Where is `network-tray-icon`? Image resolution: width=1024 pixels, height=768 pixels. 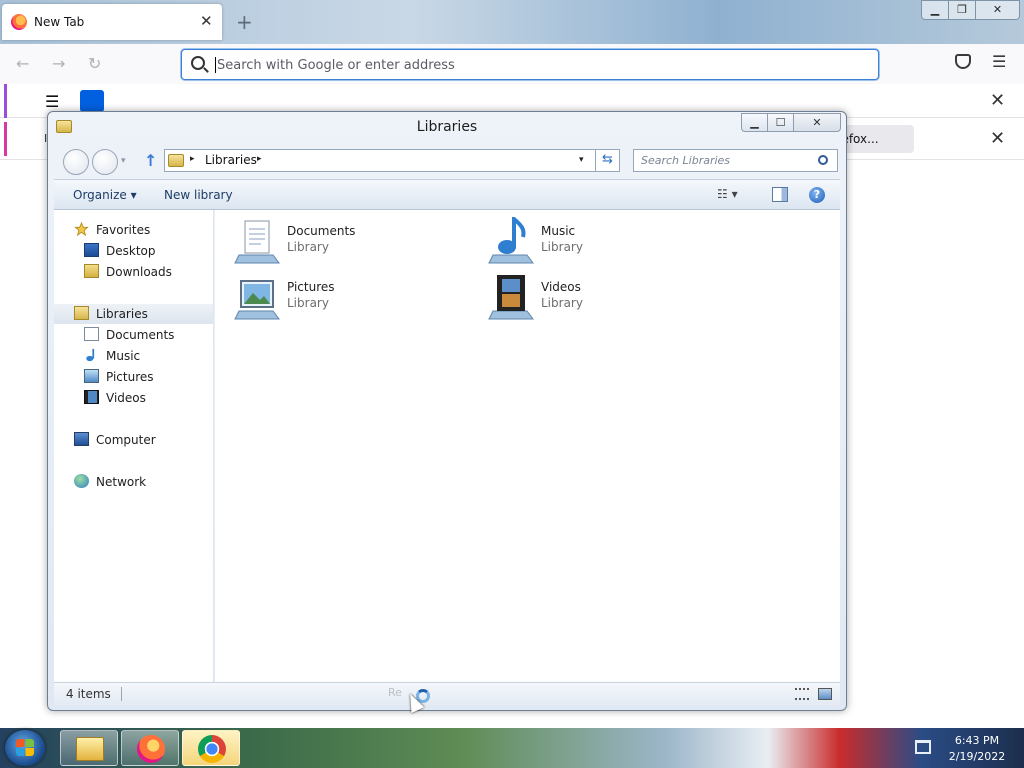
network-tray-icon is located at coordinates (923, 747).